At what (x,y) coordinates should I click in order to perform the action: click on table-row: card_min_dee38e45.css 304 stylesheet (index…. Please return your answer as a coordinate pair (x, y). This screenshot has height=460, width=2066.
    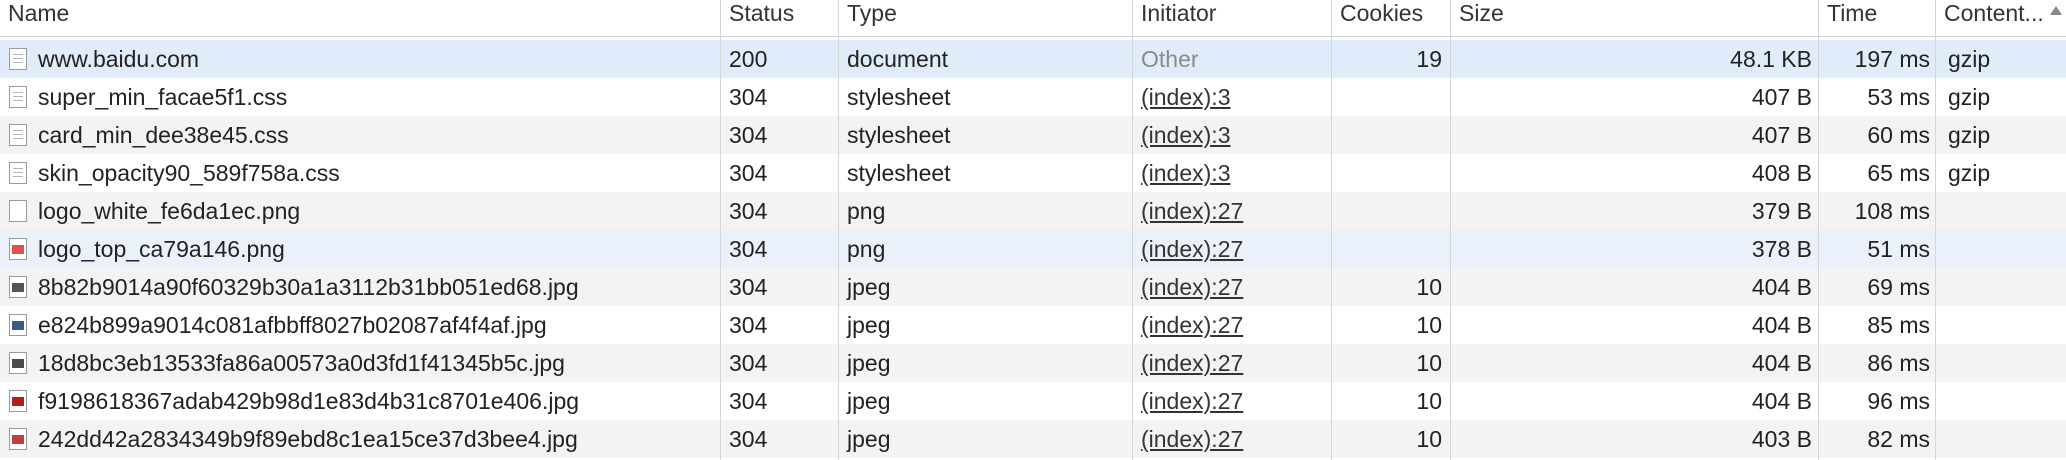
    Looking at the image, I should click on (1033, 135).